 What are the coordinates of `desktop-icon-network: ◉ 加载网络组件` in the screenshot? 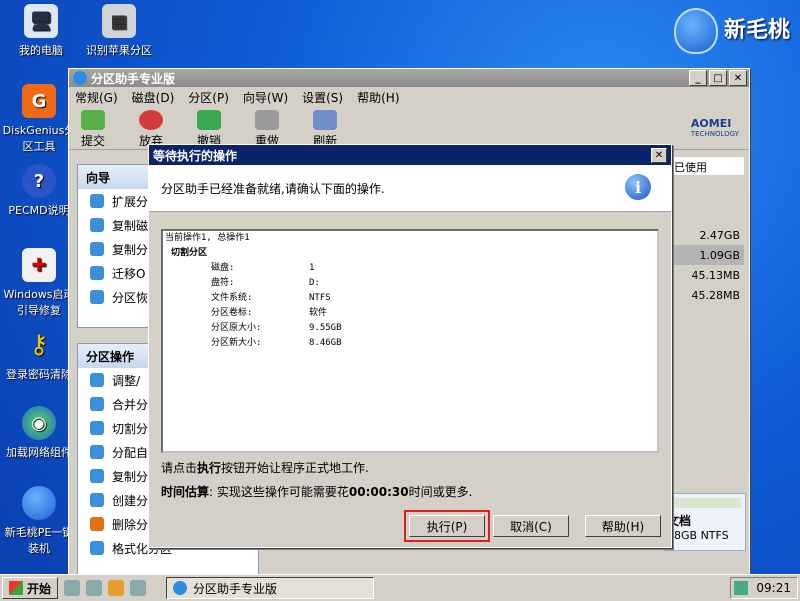 It's located at (39, 433).